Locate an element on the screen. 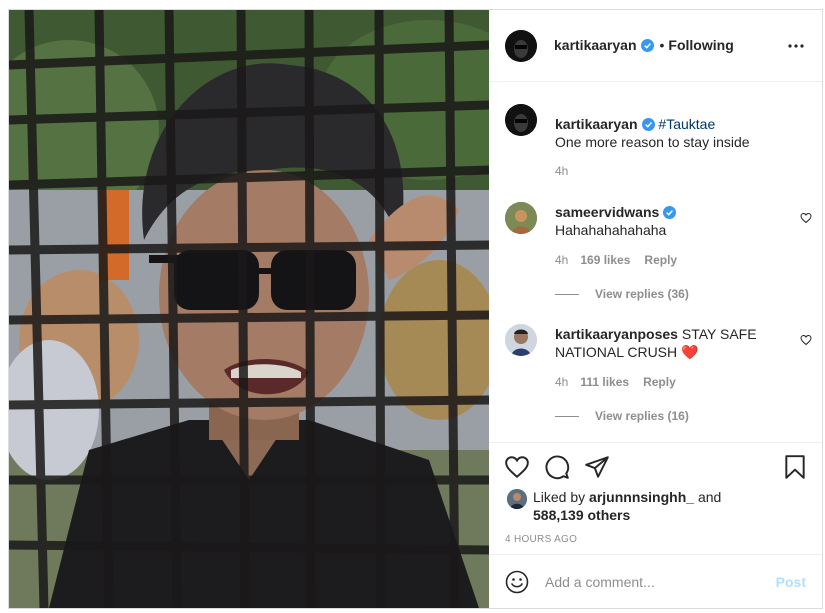 The width and height of the screenshot is (825, 613). comment-meta: 4h 169 likes Reply is located at coordinates (616, 260).